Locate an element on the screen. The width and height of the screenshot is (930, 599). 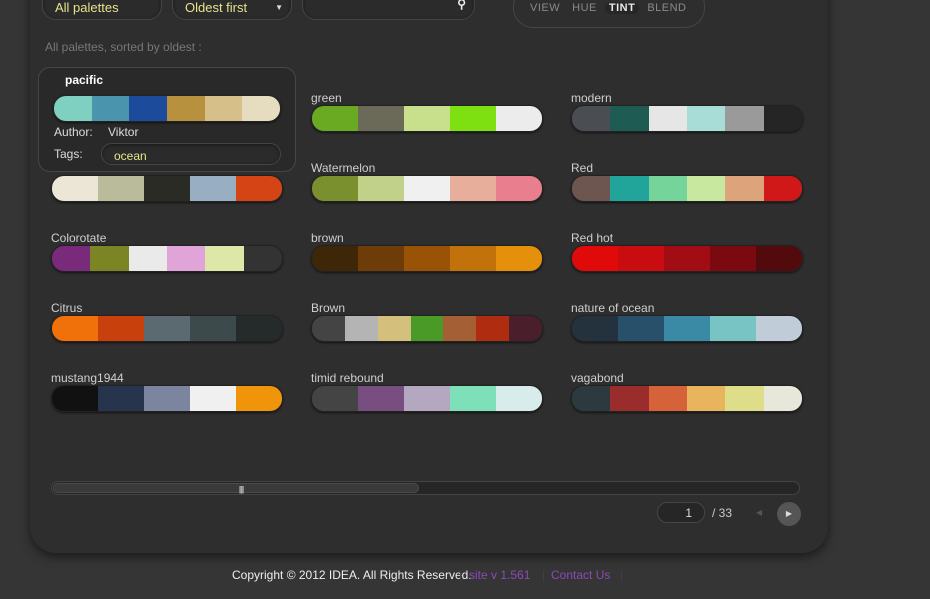
popup-palette-bar is located at coordinates (167, 108).